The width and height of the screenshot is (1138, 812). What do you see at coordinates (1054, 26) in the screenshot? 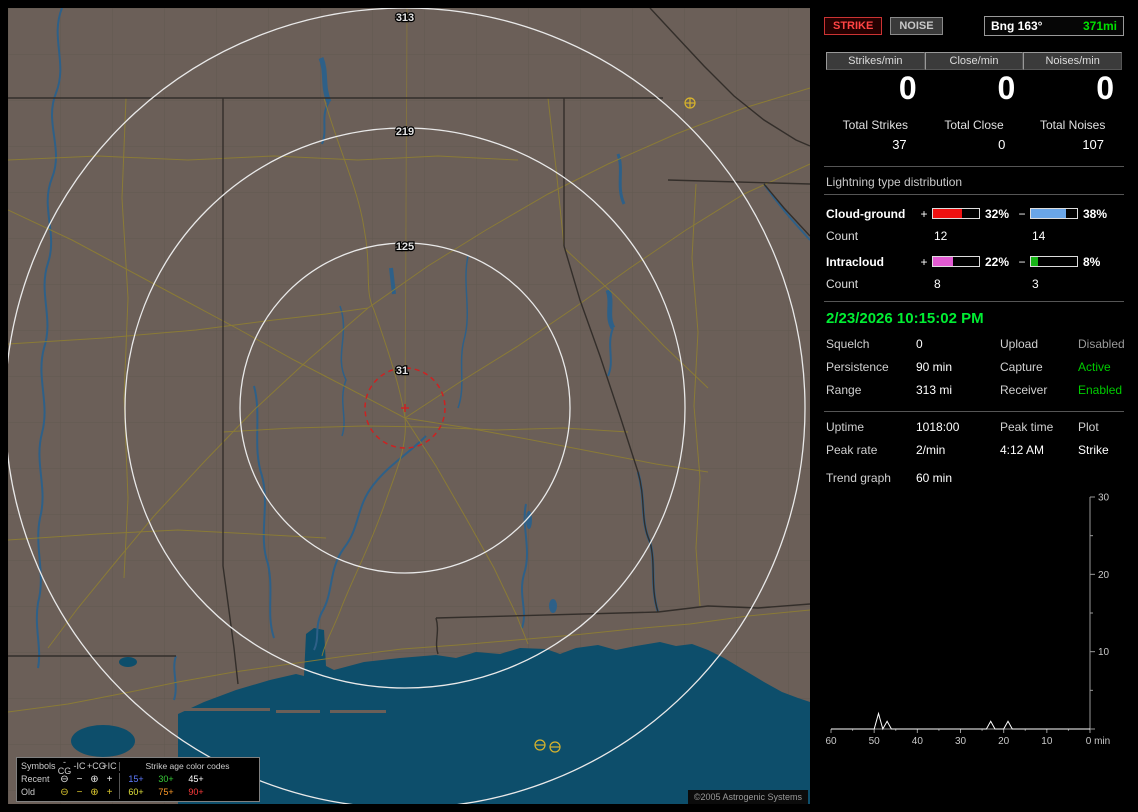
I see `bearing-display: Bng 163° 371mi` at bounding box center [1054, 26].